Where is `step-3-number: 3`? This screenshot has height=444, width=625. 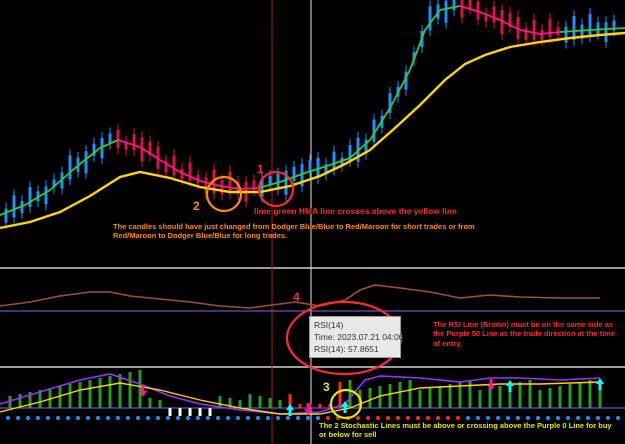 step-3-number: 3 is located at coordinates (326, 387).